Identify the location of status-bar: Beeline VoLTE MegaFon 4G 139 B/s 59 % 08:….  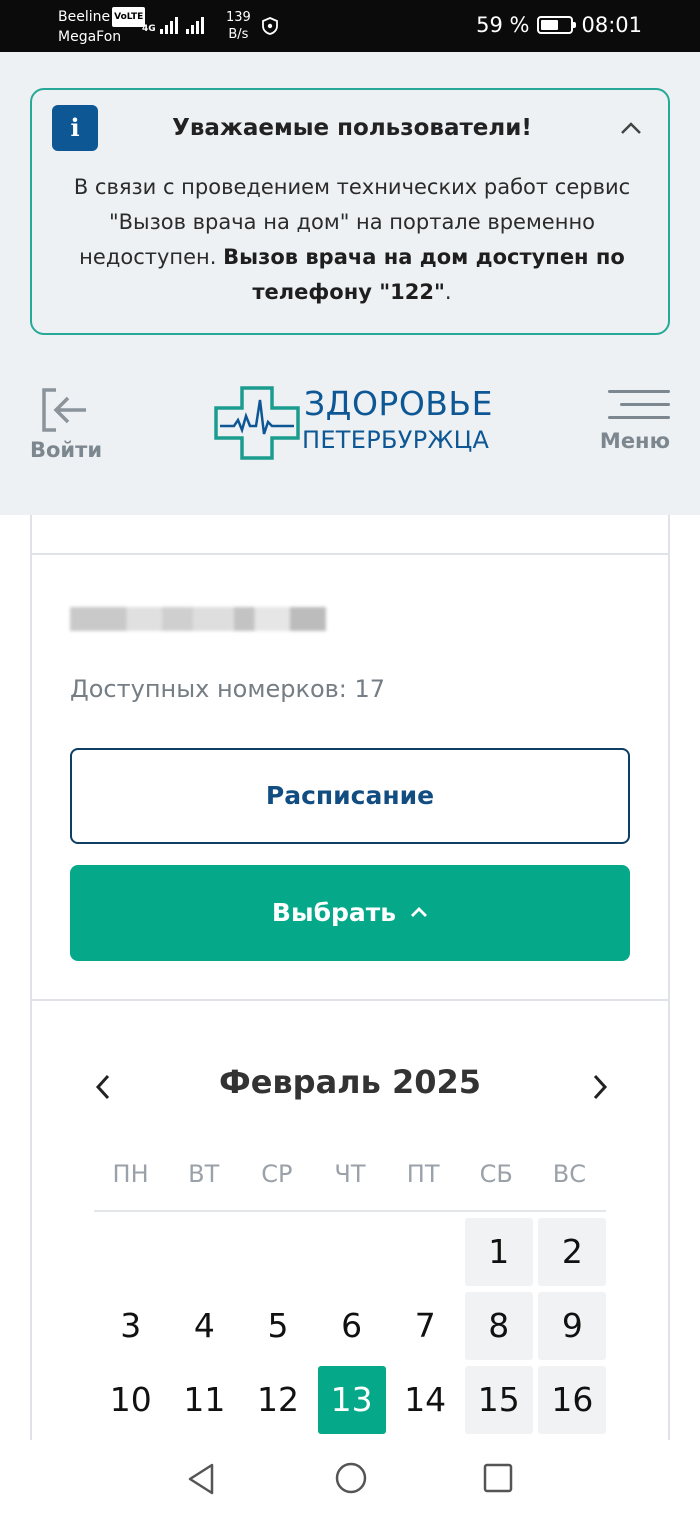
(350, 26).